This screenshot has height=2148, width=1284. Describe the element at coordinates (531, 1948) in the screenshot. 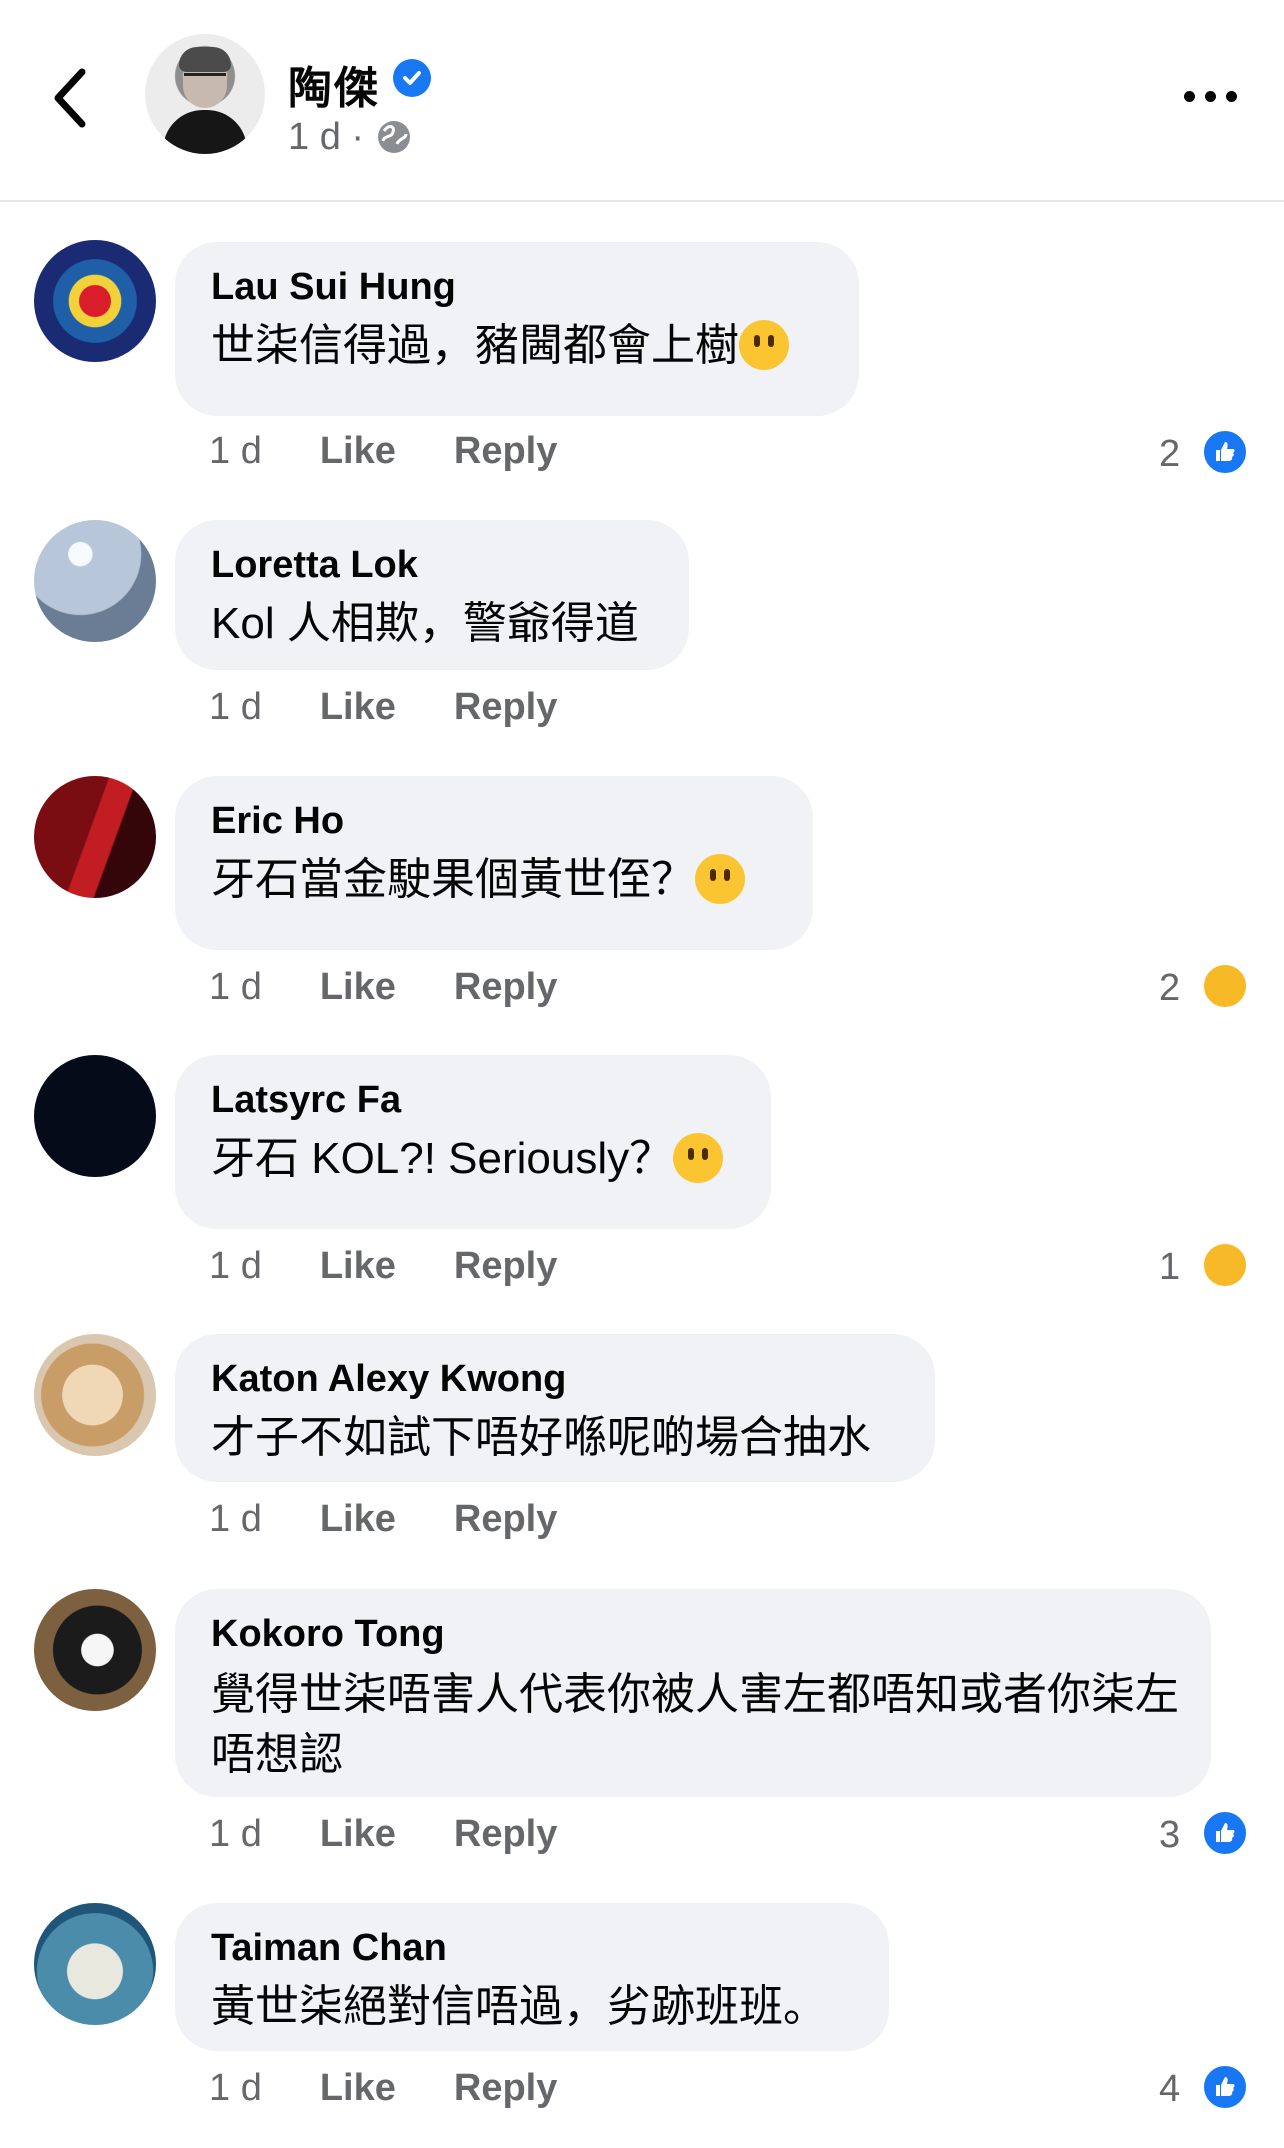

I see `comment-author: Taiman Chan` at that location.